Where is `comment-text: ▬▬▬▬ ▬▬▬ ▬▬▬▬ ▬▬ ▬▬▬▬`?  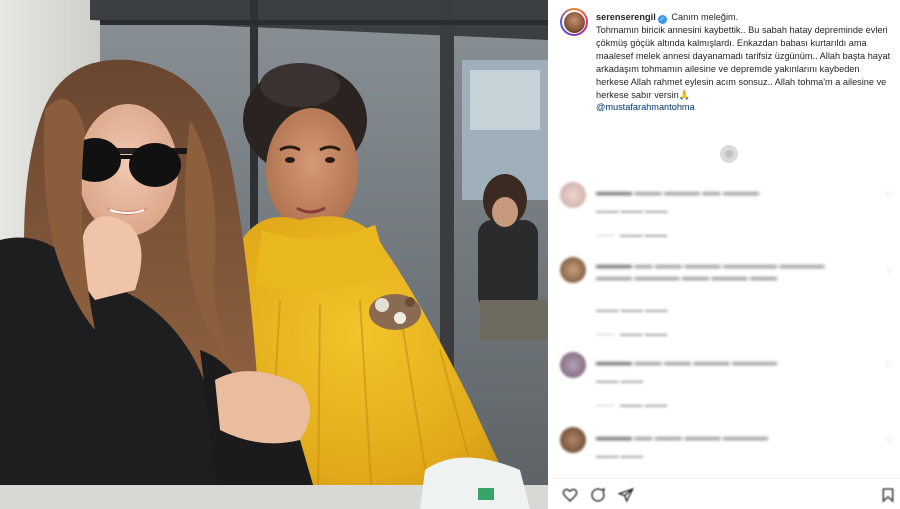
comment-text: ▬▬▬▬ ▬▬▬ ▬▬▬▬ ▬▬ ▬▬▬▬ is located at coordinates (678, 192).